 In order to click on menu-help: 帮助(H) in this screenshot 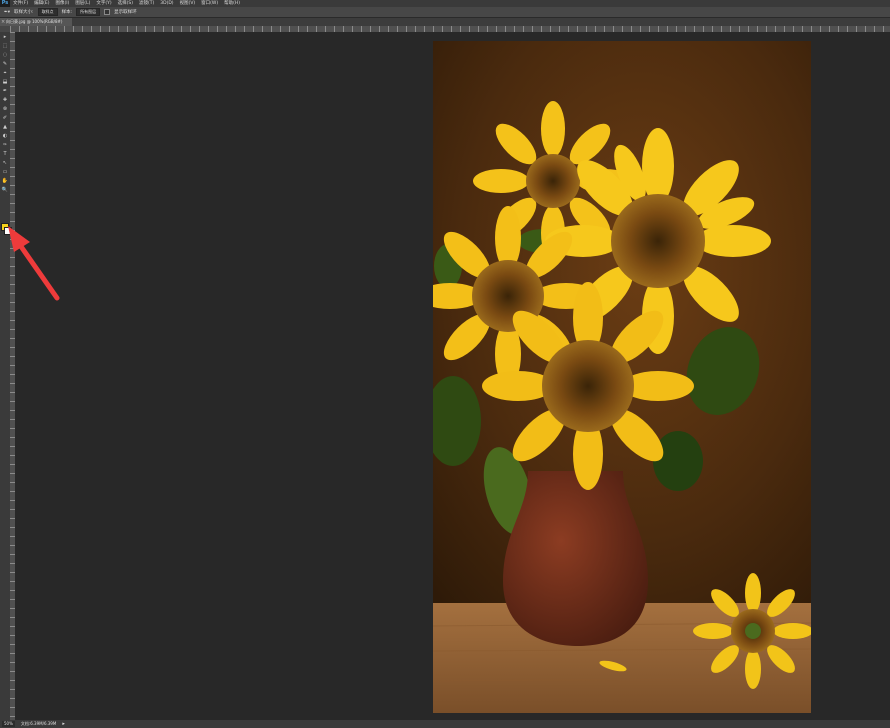, I will do `click(232, 3)`.